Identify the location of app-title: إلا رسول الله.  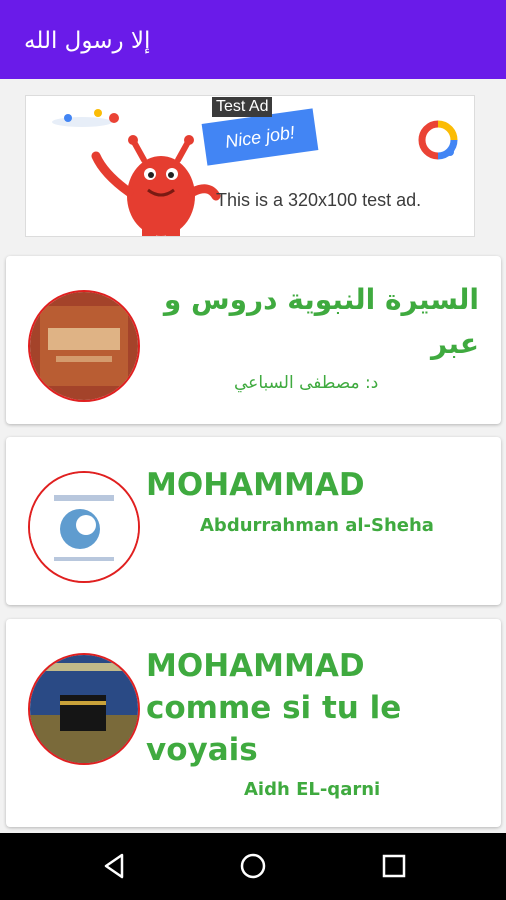
(87, 41).